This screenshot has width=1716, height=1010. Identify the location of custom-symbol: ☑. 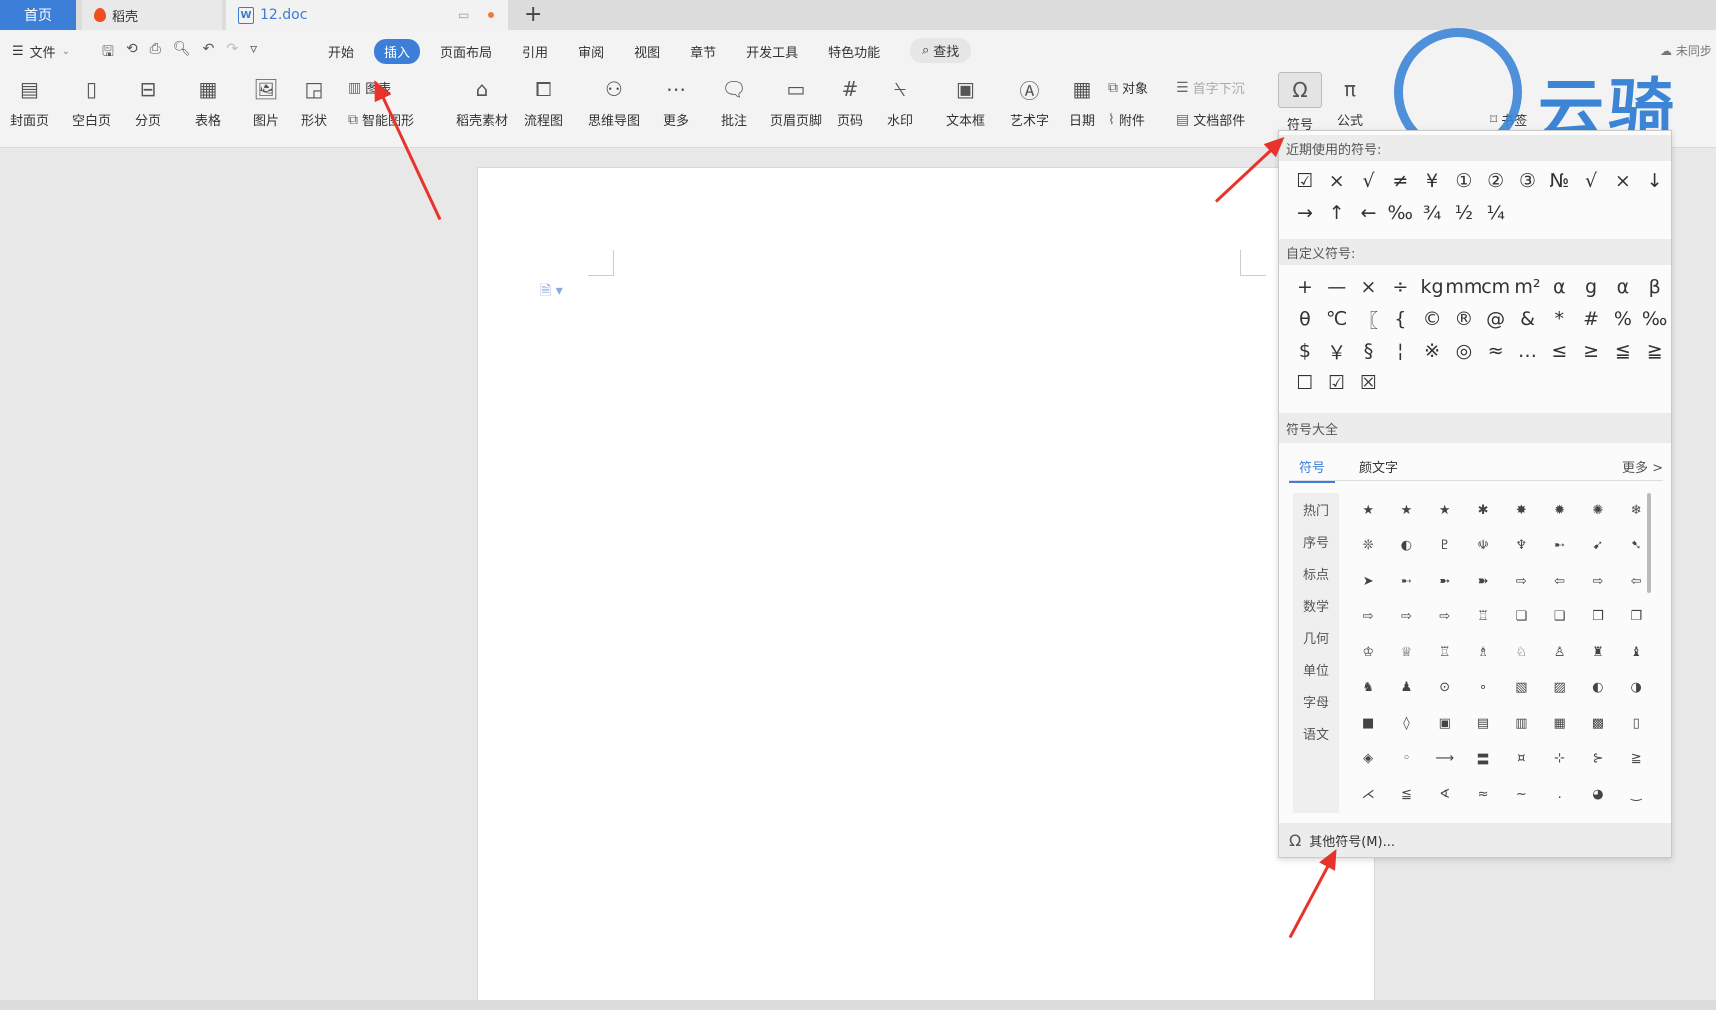
(1337, 383).